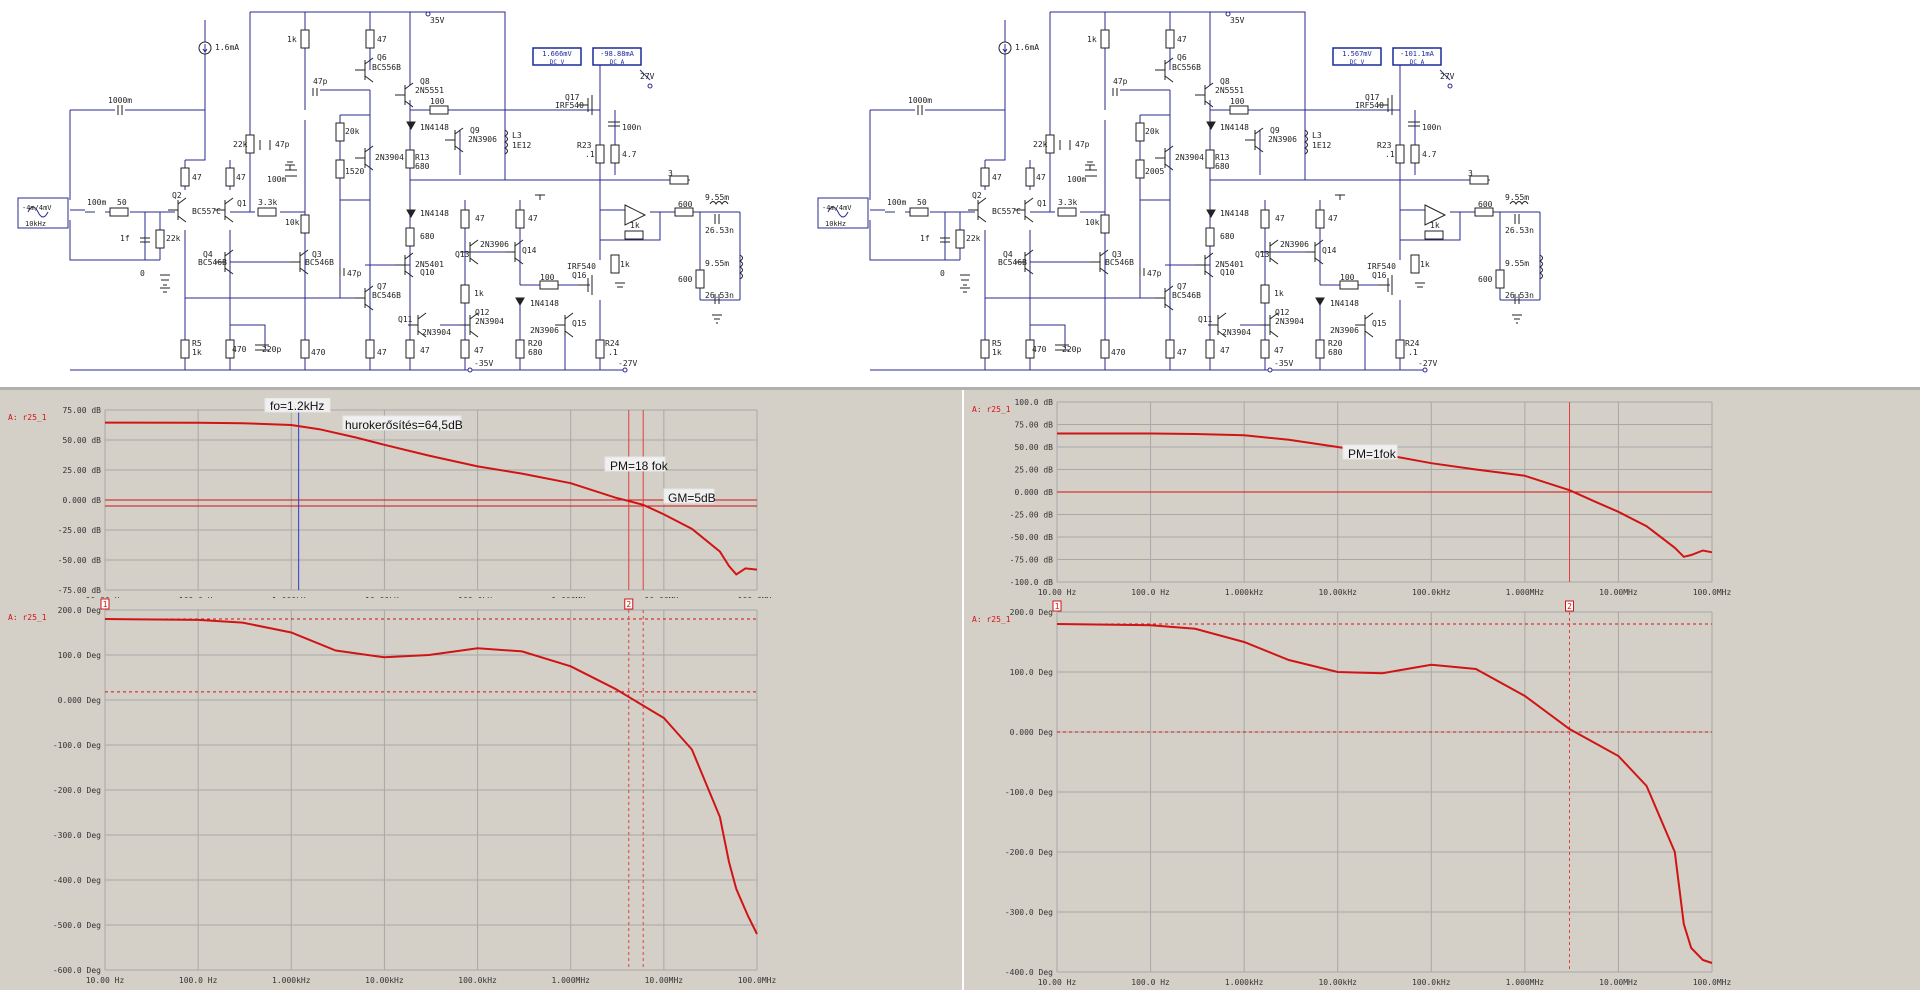 The height and width of the screenshot is (990, 1920). Describe the element at coordinates (1033, 402) in the screenshot. I see `y-tick-label: 100.0 dB` at that location.